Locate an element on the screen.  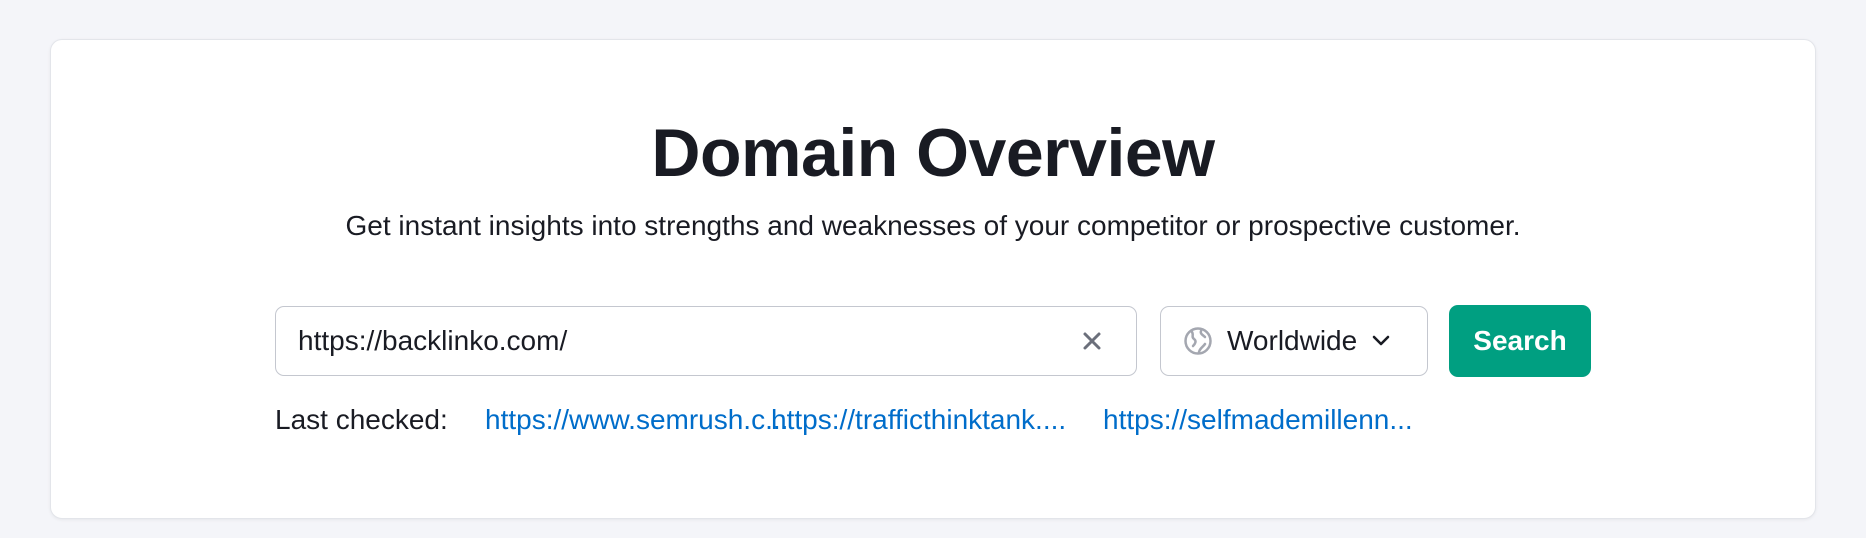
region-select: Worldwide is located at coordinates (1294, 341).